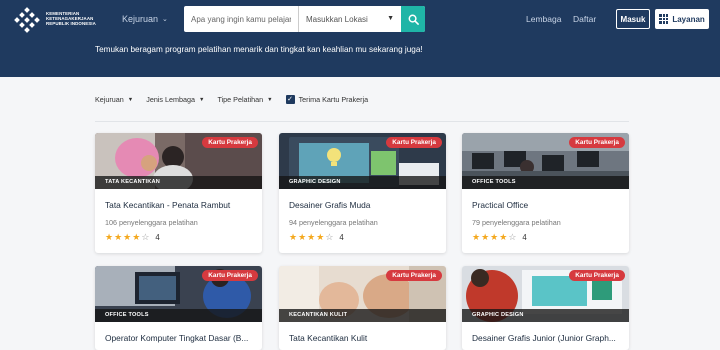 Image resolution: width=720 pixels, height=350 pixels. I want to click on course-title: Tata Kecantikan - Penata Rambut, so click(168, 205).